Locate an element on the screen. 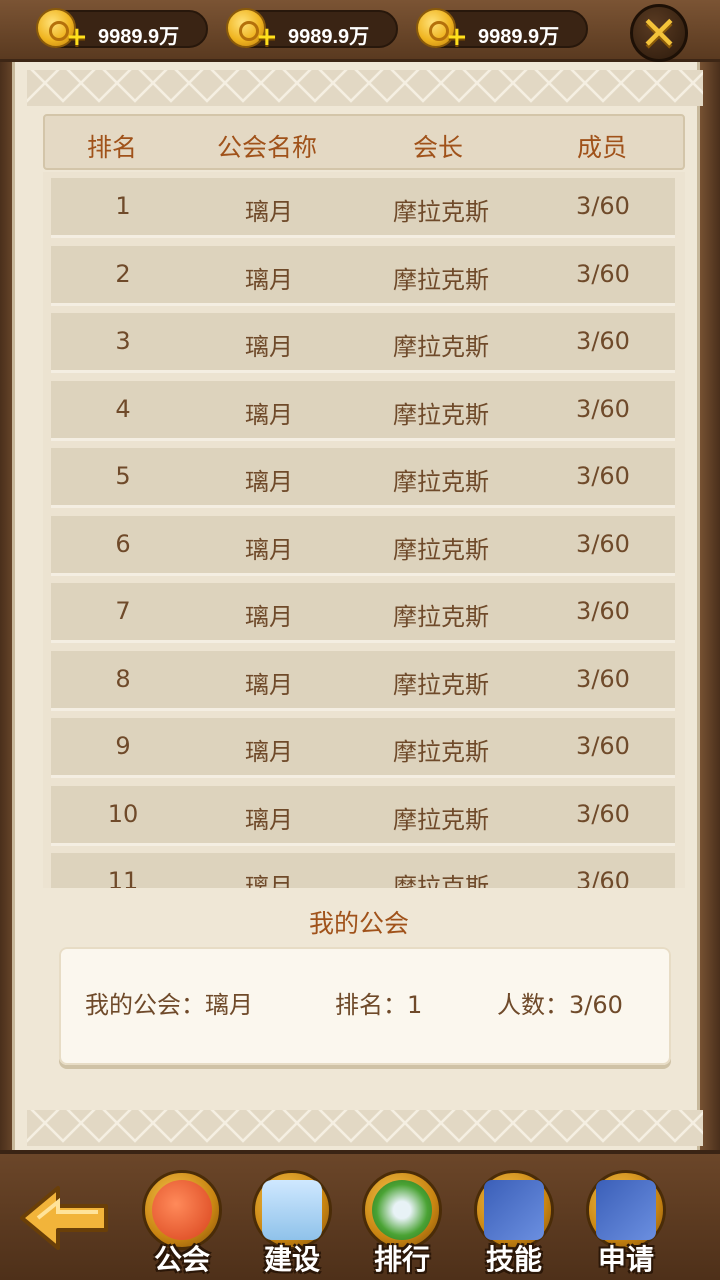  rank-cell: 4 is located at coordinates (123, 409).